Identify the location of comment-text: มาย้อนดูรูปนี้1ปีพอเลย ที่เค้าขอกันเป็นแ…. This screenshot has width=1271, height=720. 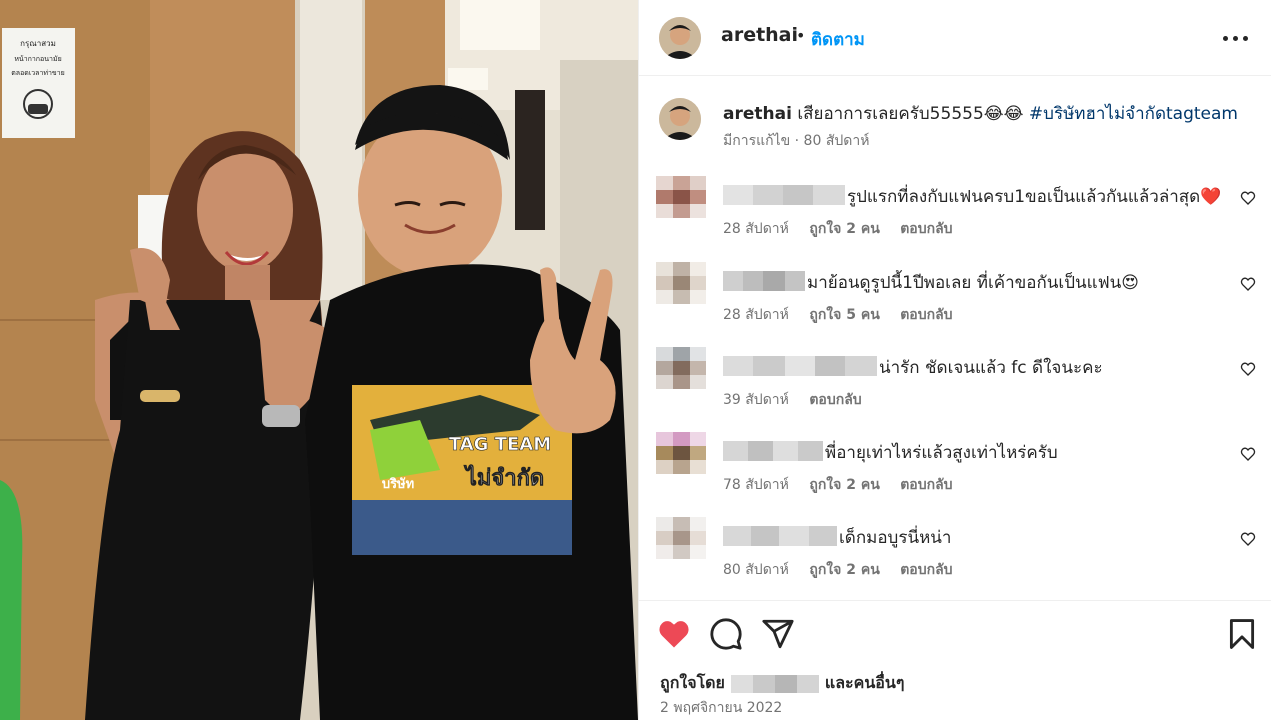
(973, 283).